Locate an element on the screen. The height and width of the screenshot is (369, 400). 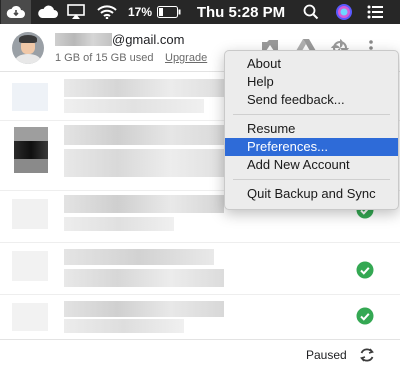
menu-bar: 17% Thu 5:28 PM is located at coordinates (200, 12).